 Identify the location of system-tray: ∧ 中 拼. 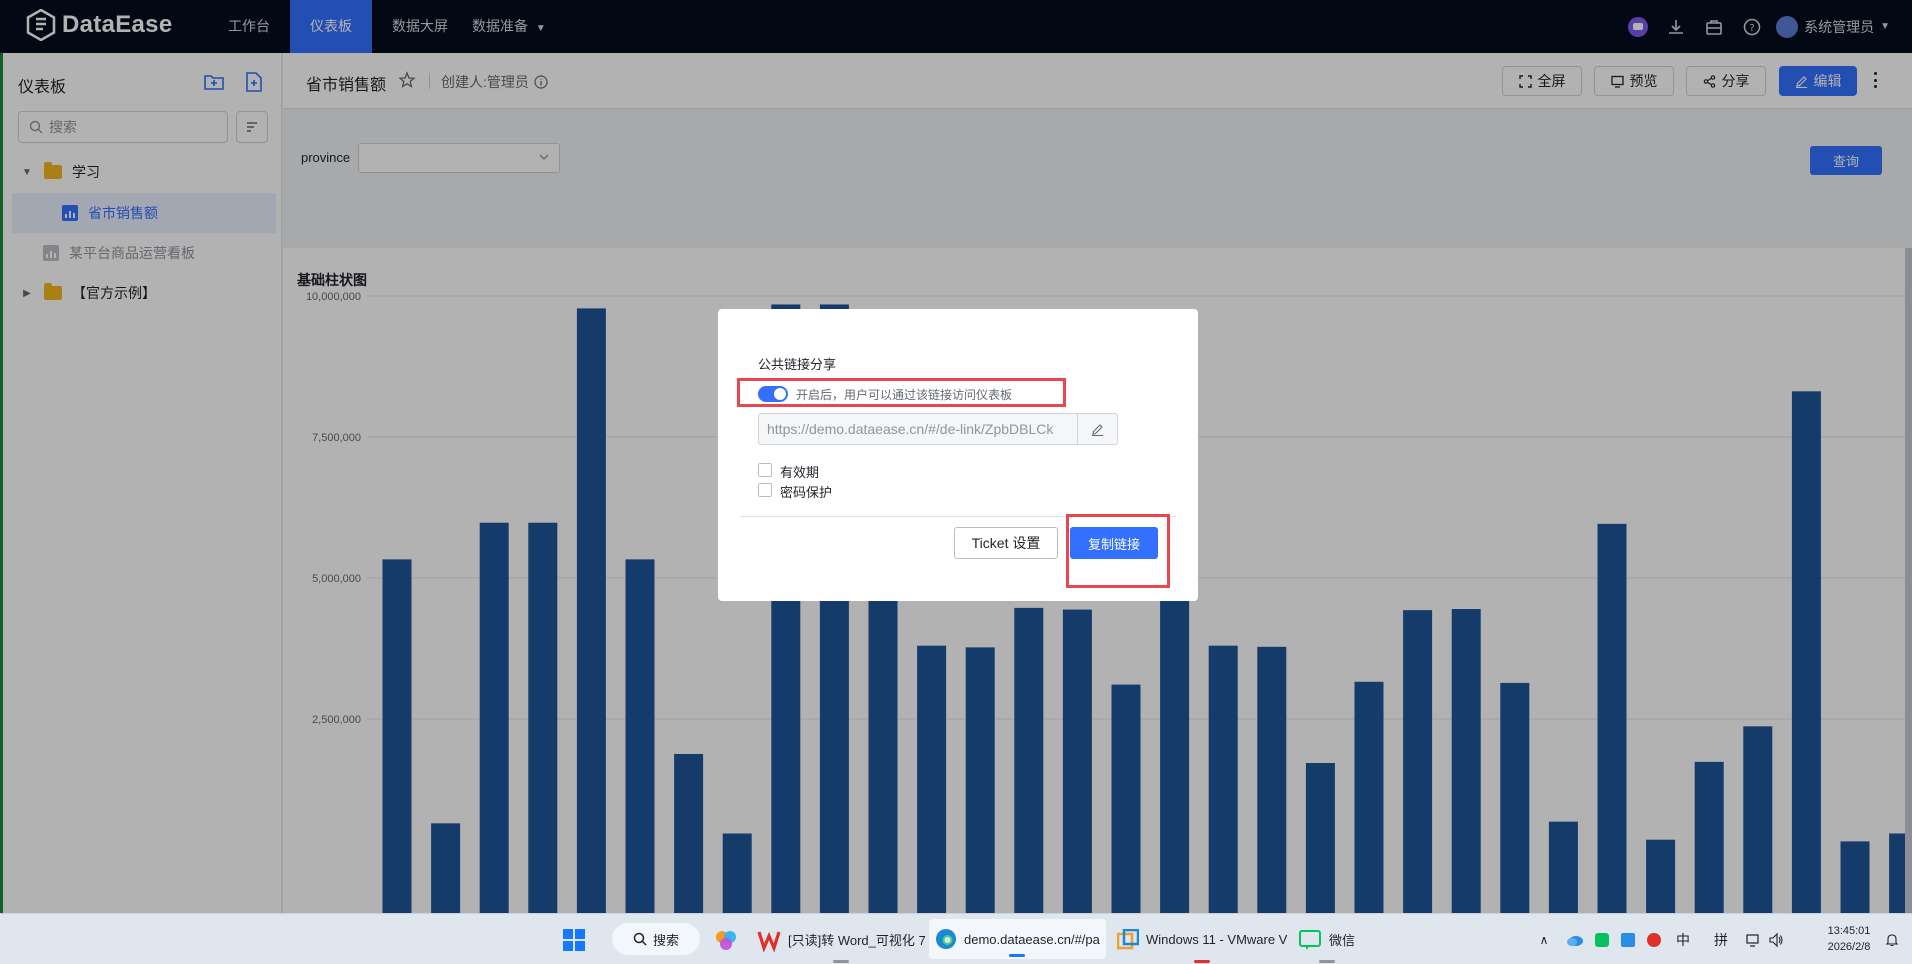
(1659, 939).